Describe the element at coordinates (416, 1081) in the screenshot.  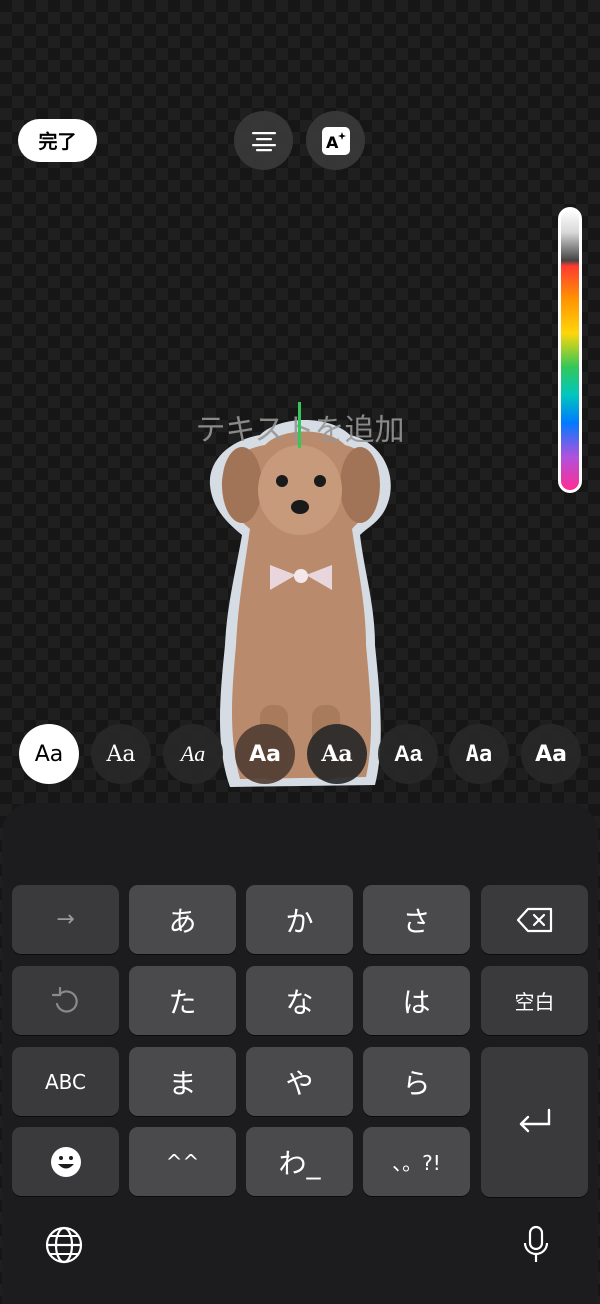
I see `key-ra: ら` at that location.